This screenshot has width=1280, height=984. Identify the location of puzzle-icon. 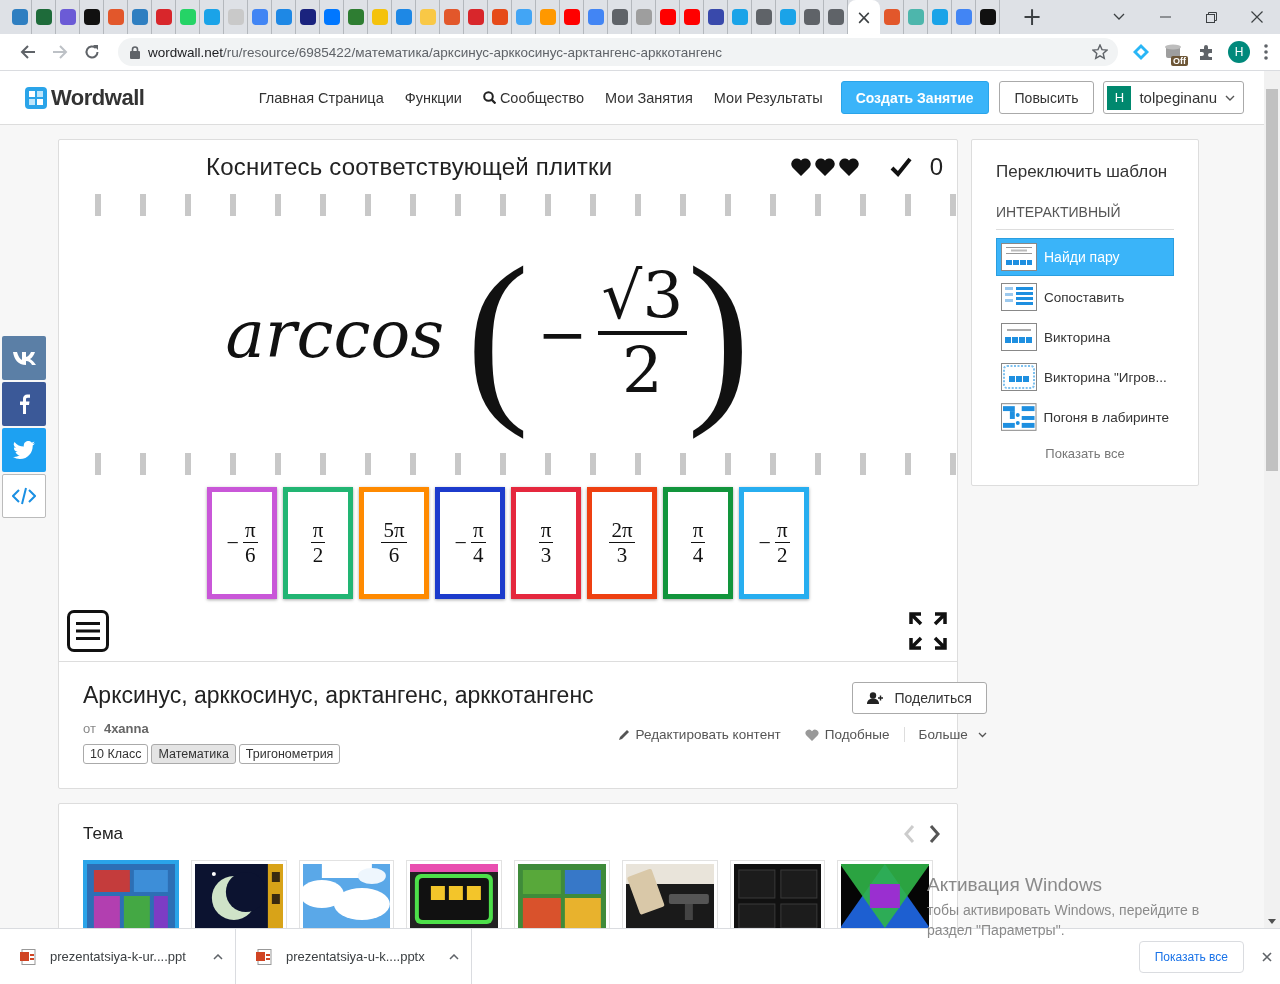
(1206, 52).